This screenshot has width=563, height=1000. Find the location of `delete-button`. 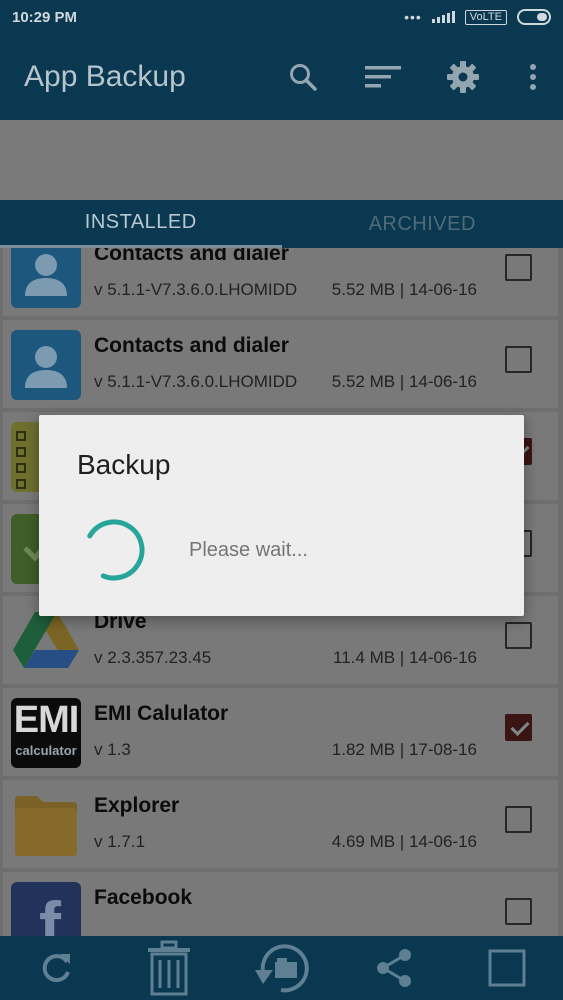

delete-button is located at coordinates (169, 968).